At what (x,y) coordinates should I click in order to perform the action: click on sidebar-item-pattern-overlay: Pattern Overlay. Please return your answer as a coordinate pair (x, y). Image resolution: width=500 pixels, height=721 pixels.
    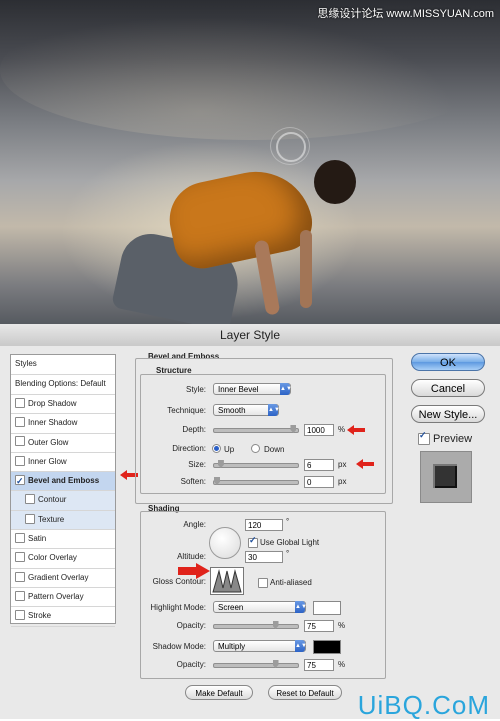
    Looking at the image, I should click on (63, 598).